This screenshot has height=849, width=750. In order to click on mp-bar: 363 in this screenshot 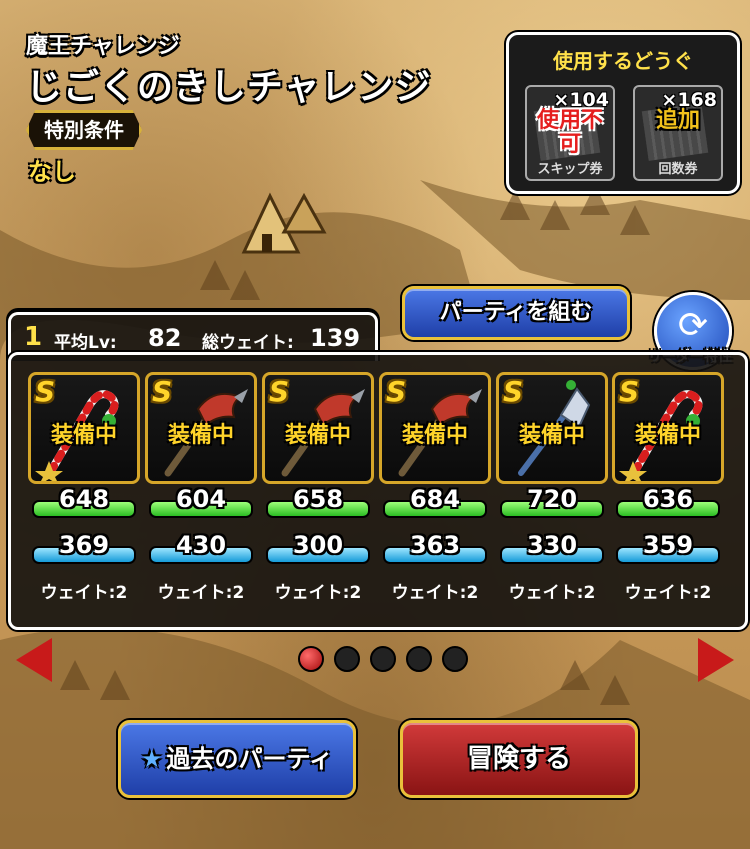, I will do `click(435, 547)`.